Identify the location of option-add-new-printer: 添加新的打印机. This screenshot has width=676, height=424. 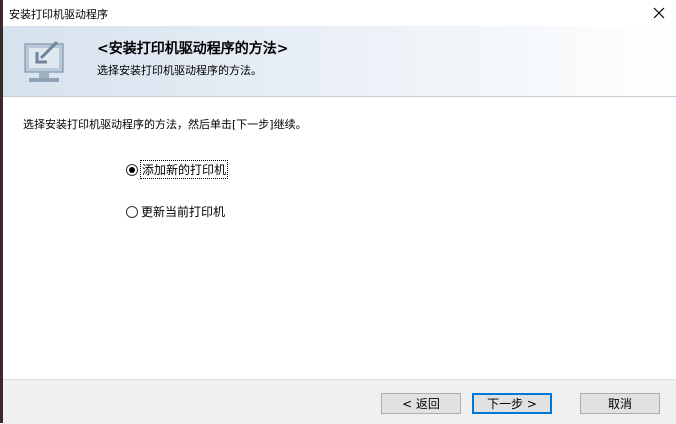
(177, 169).